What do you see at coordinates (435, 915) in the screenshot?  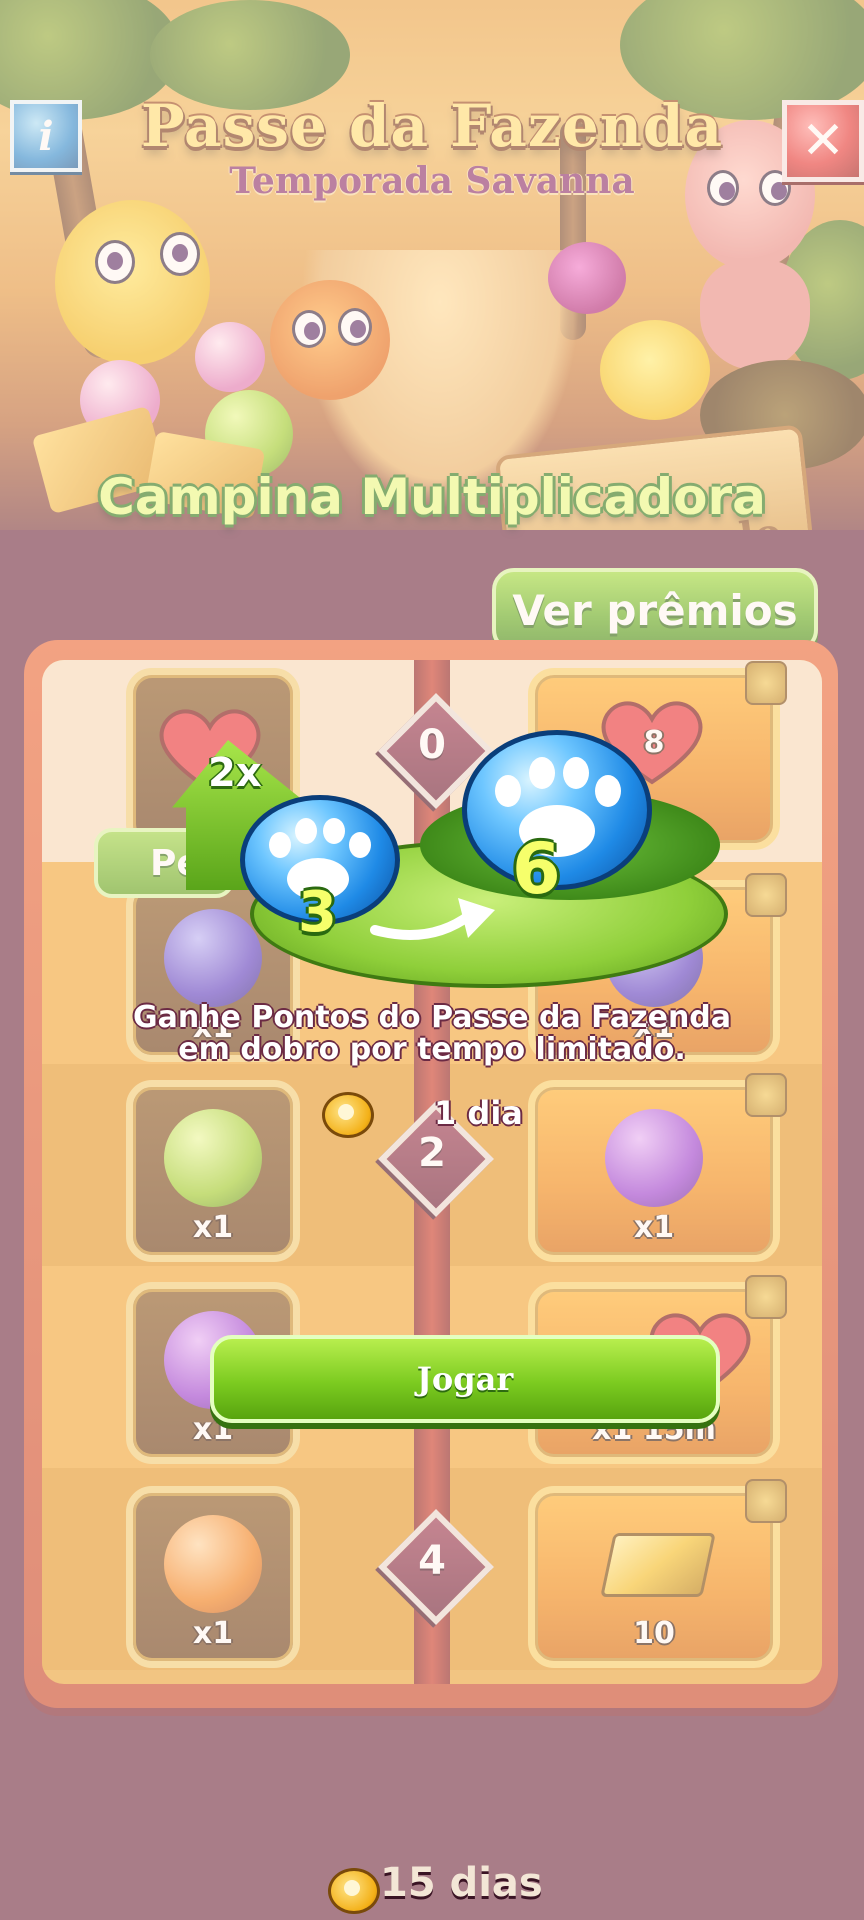 I see `arrow-right-icon` at bounding box center [435, 915].